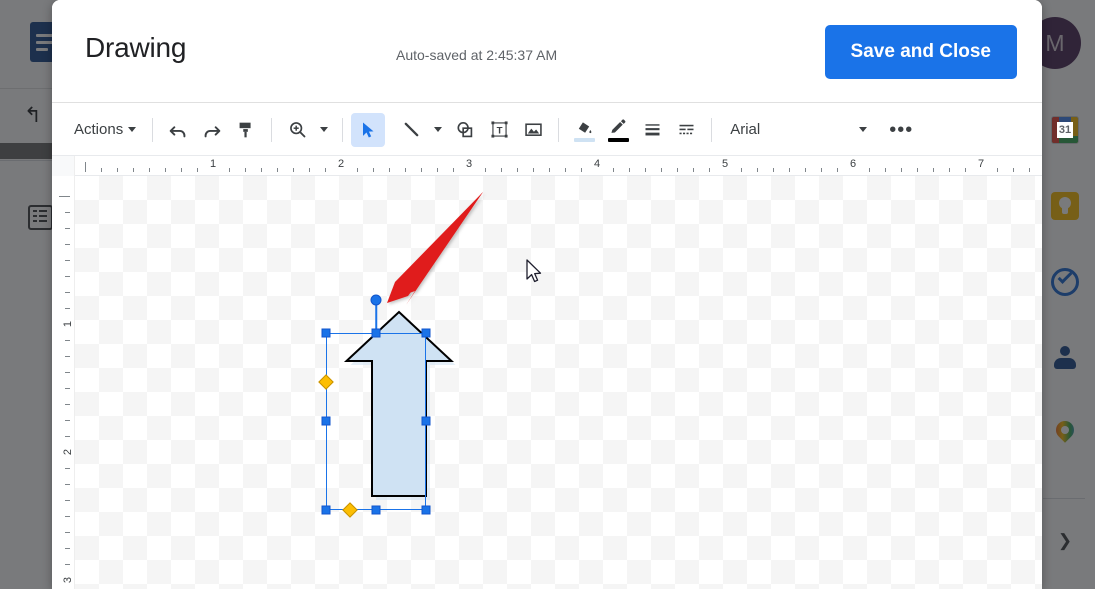 The height and width of the screenshot is (589, 1095). I want to click on resize-handle-se, so click(426, 510).